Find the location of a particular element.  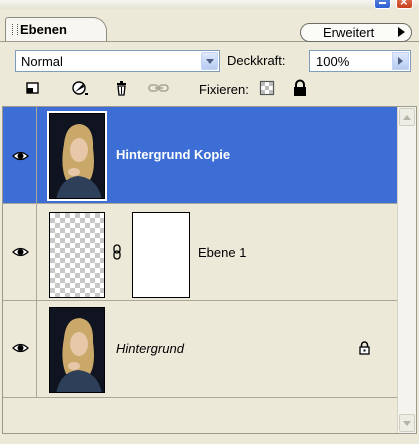

lock-transparency-icon is located at coordinates (33, 88).